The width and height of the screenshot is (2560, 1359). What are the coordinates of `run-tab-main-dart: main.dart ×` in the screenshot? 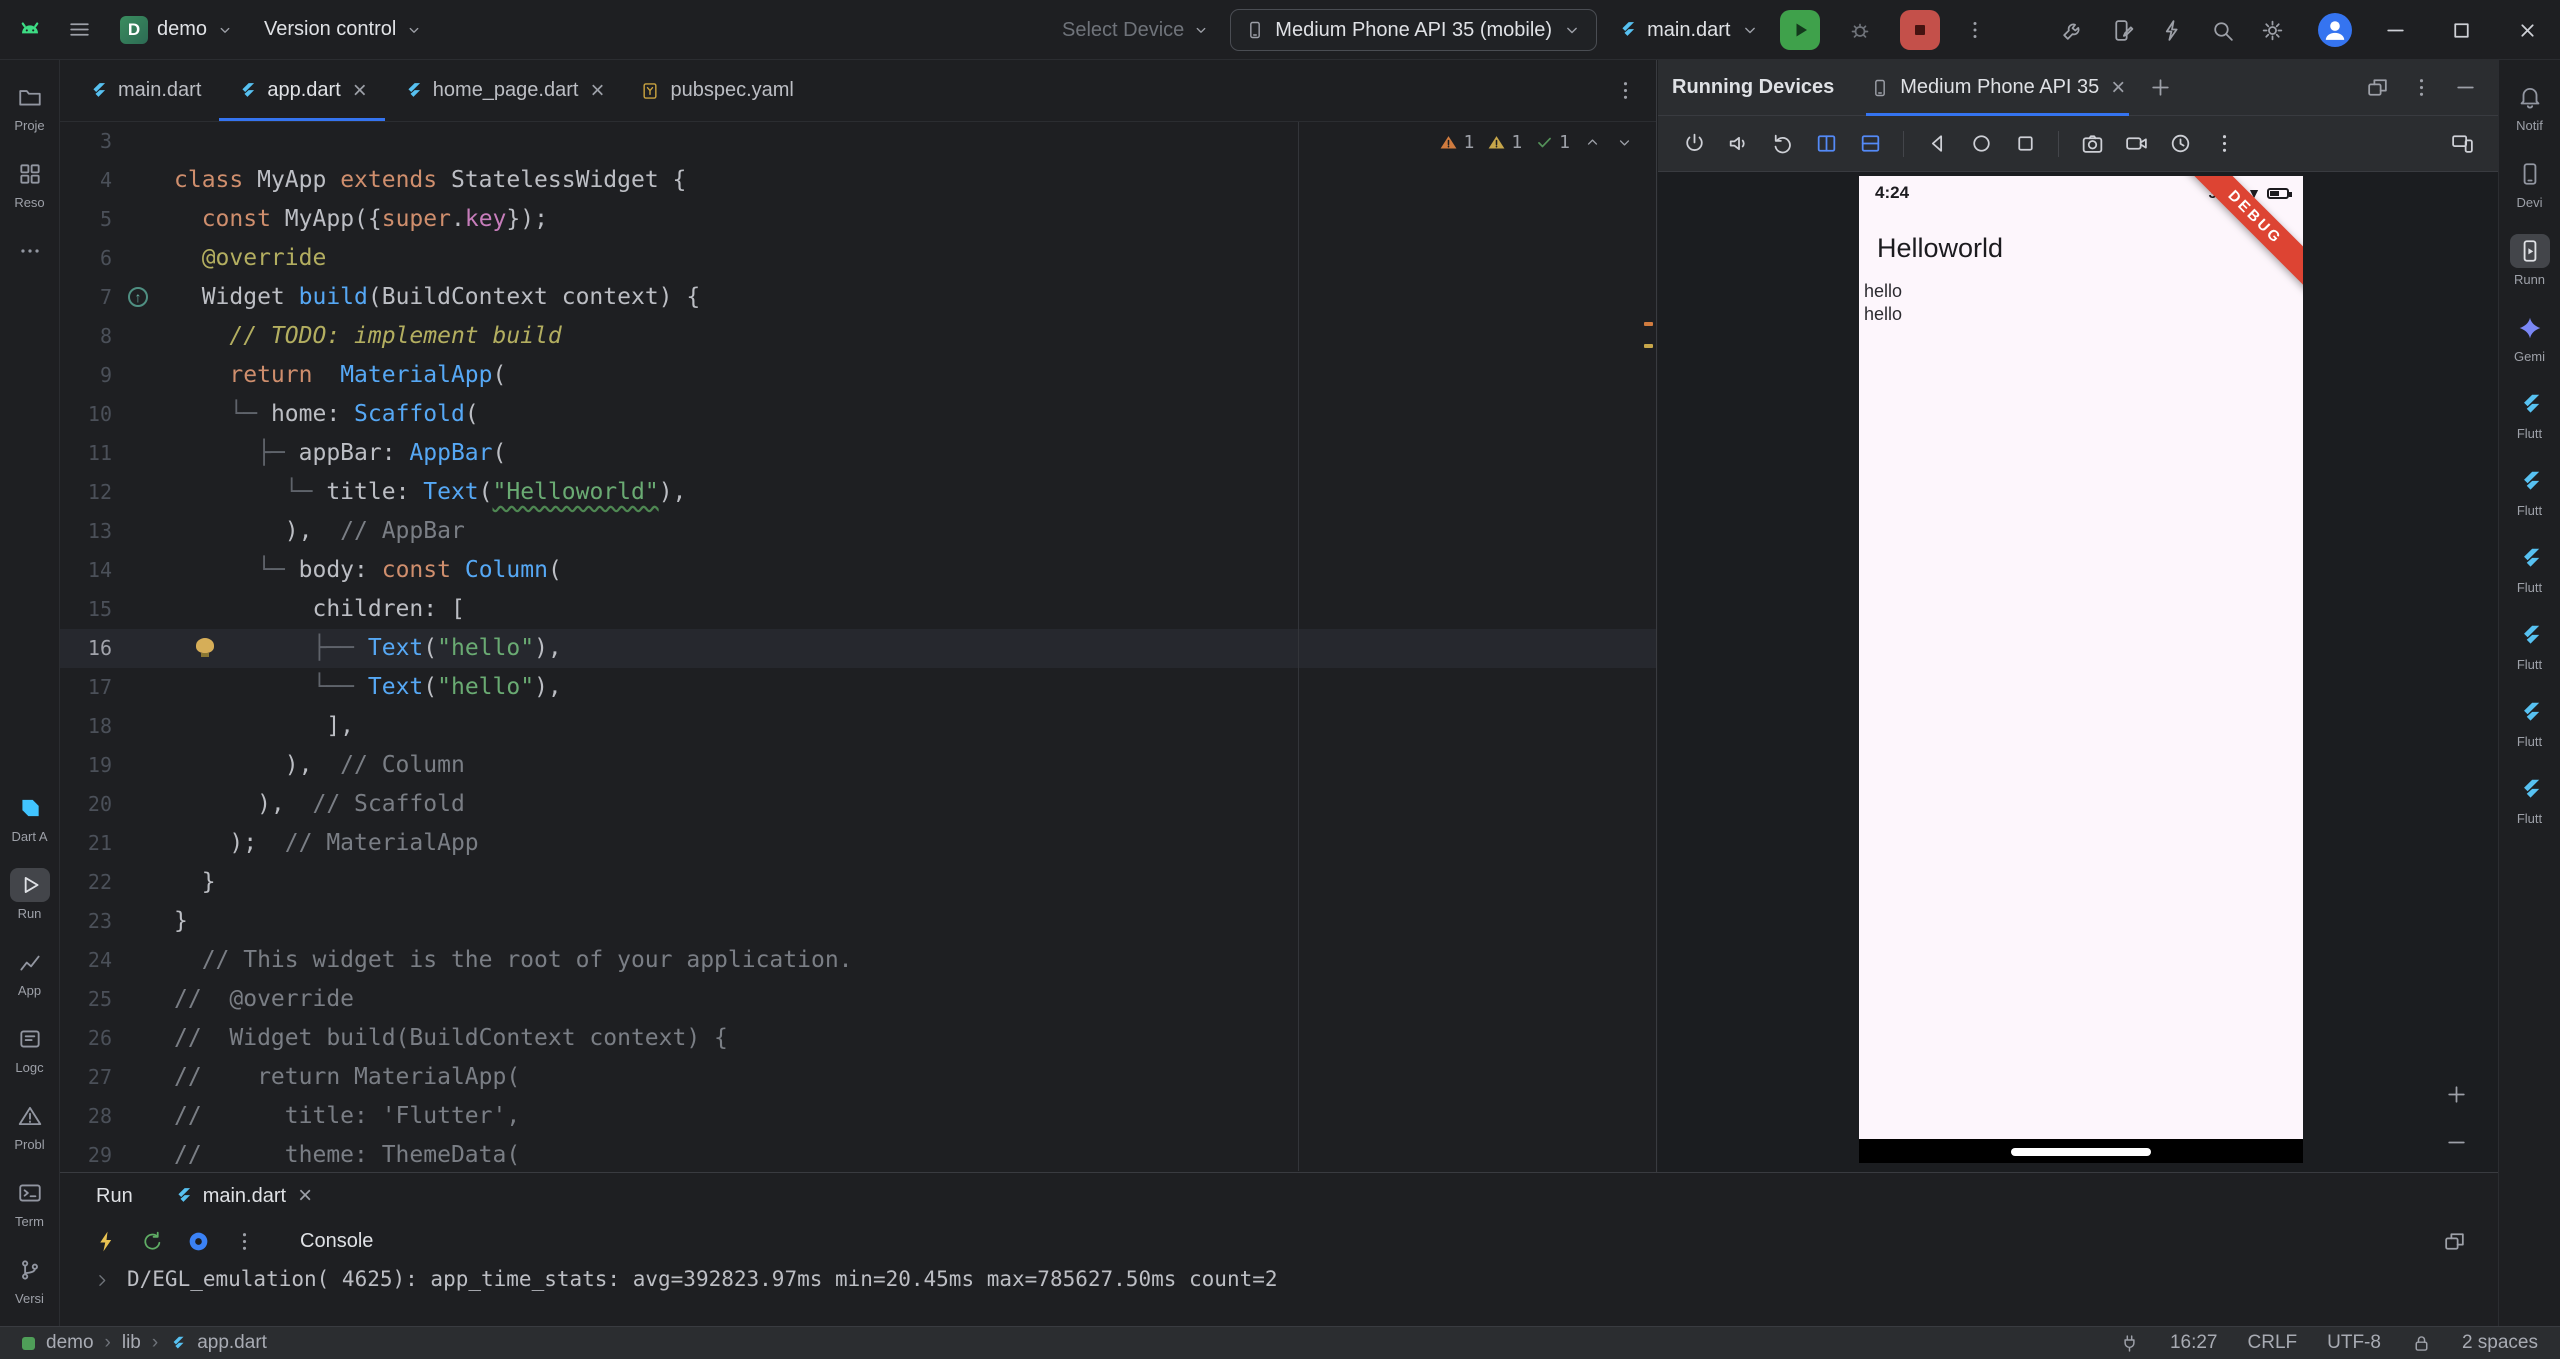 It's located at (242, 1196).